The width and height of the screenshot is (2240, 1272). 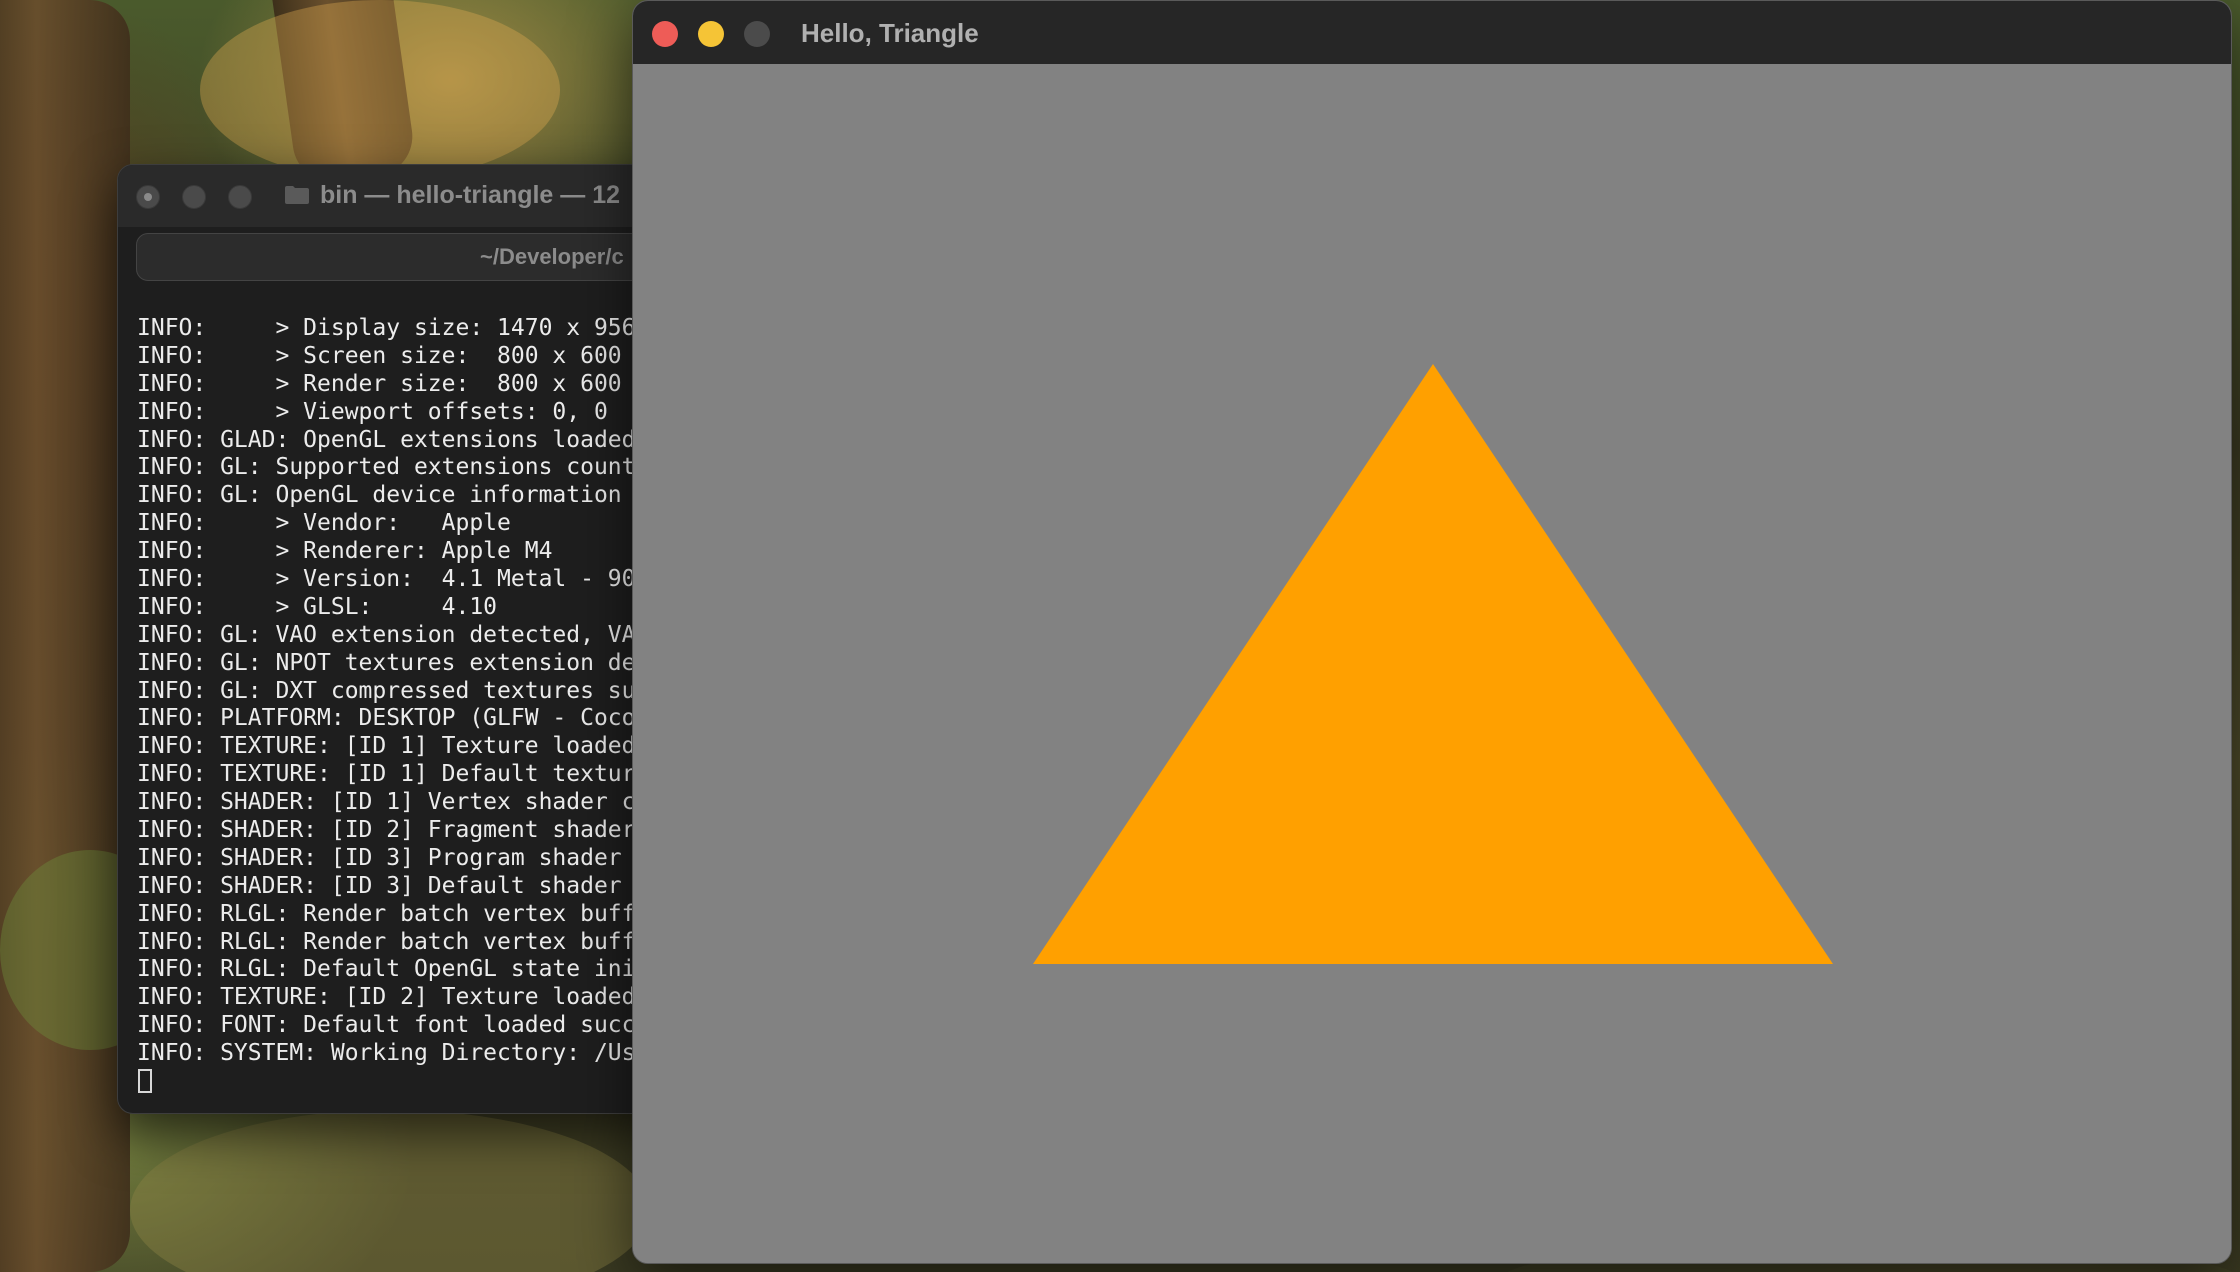 I want to click on terminal-minimize-button, so click(x=194, y=197).